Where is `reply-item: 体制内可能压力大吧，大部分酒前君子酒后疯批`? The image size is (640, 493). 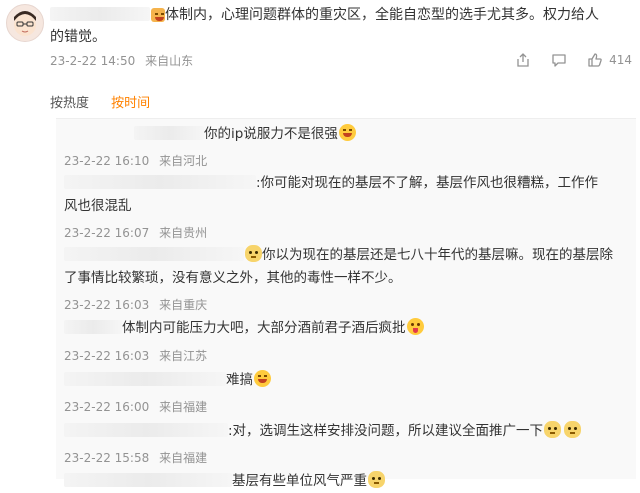
reply-item: 体制内可能压力大吧，大部分酒前君子酒后疯批 is located at coordinates (347, 328).